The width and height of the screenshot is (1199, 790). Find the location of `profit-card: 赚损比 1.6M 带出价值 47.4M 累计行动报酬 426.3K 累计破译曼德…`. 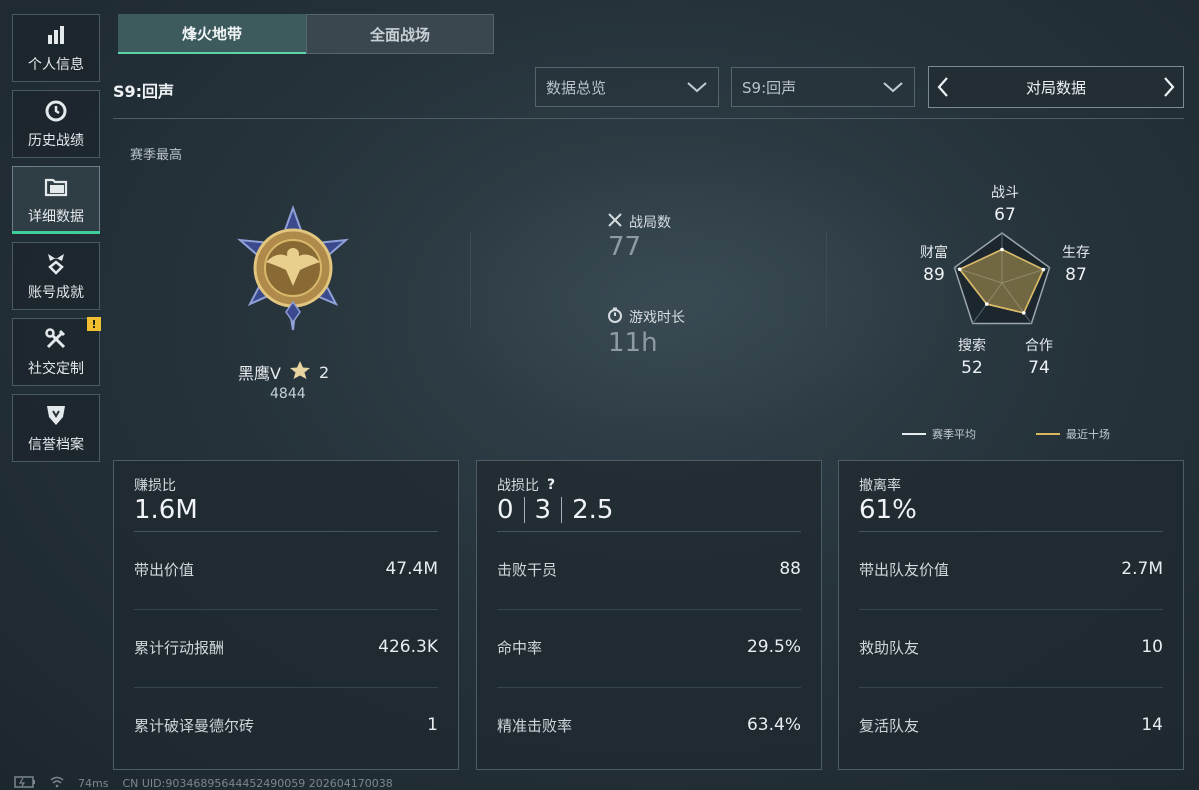

profit-card: 赚损比 1.6M 带出价值 47.4M 累计行动报酬 426.3K 累计破译曼德… is located at coordinates (286, 615).